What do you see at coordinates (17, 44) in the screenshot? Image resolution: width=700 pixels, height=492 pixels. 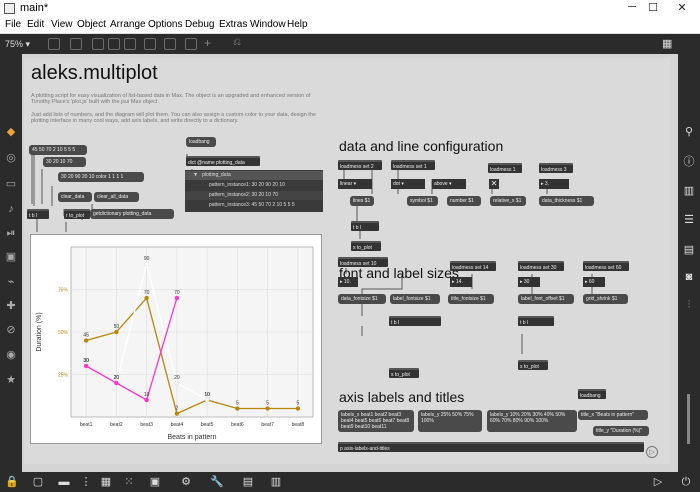 I see `zoom-menu: 75% ▾` at bounding box center [17, 44].